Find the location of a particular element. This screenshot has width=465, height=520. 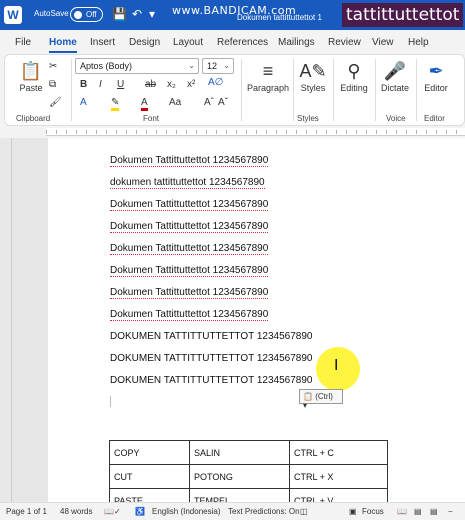

chevron-down-icon: ⌄ is located at coordinates (226, 65).